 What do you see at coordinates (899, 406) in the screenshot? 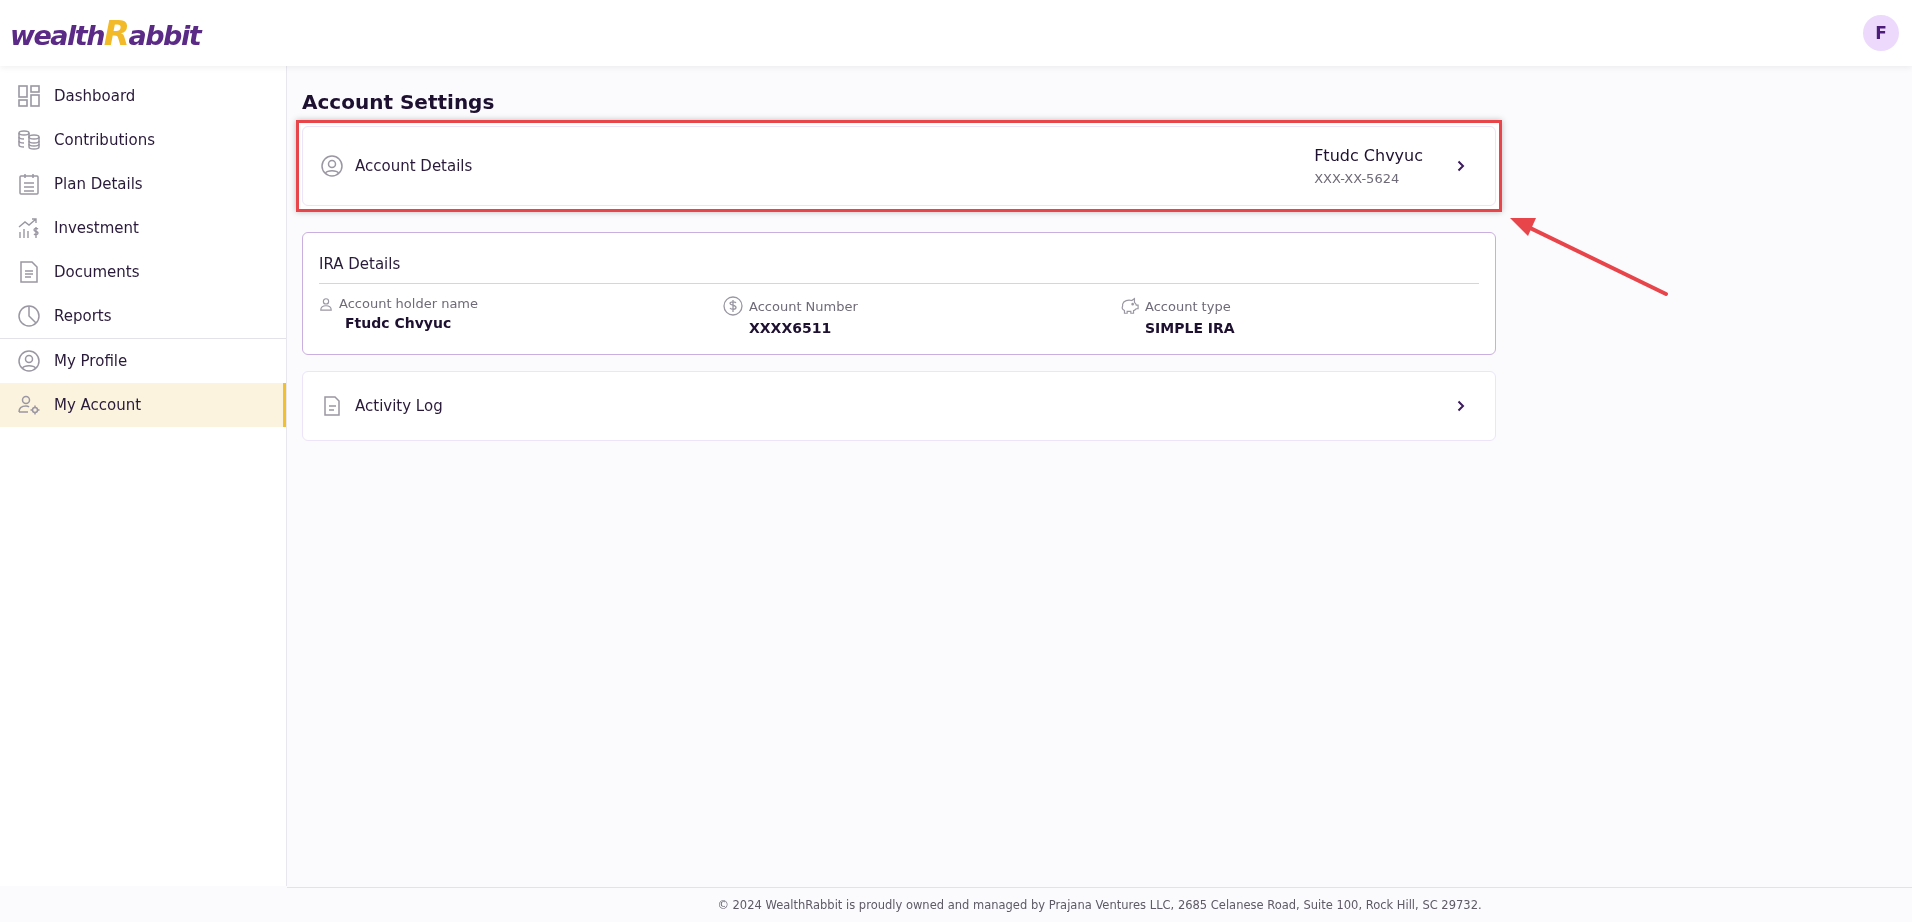
I see `activity-log-card: Activity Log` at bounding box center [899, 406].